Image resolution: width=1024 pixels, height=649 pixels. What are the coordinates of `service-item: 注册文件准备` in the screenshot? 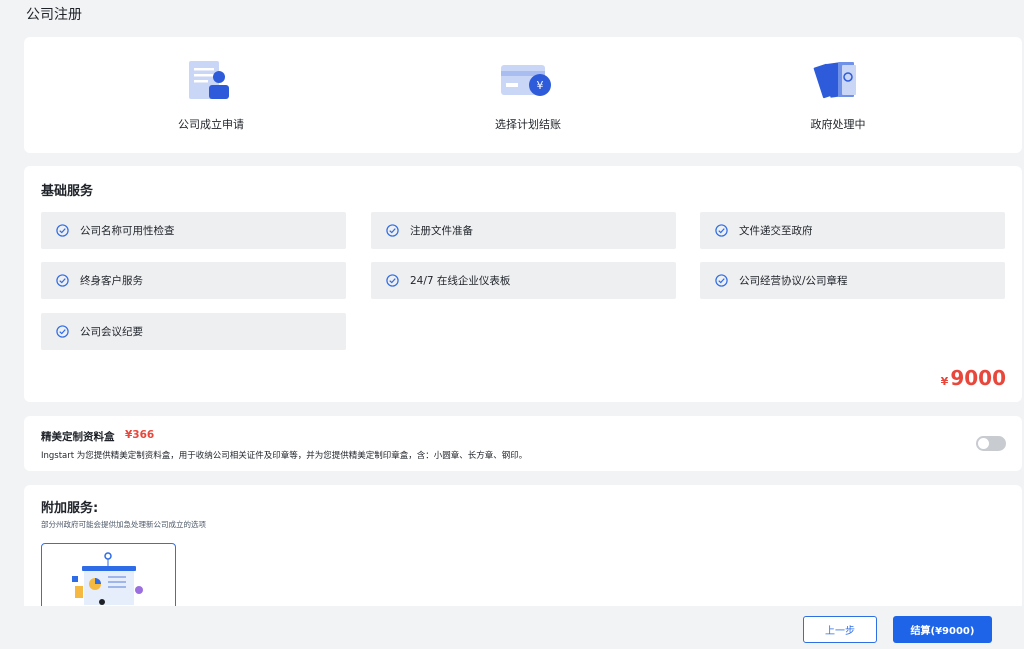 It's located at (523, 230).